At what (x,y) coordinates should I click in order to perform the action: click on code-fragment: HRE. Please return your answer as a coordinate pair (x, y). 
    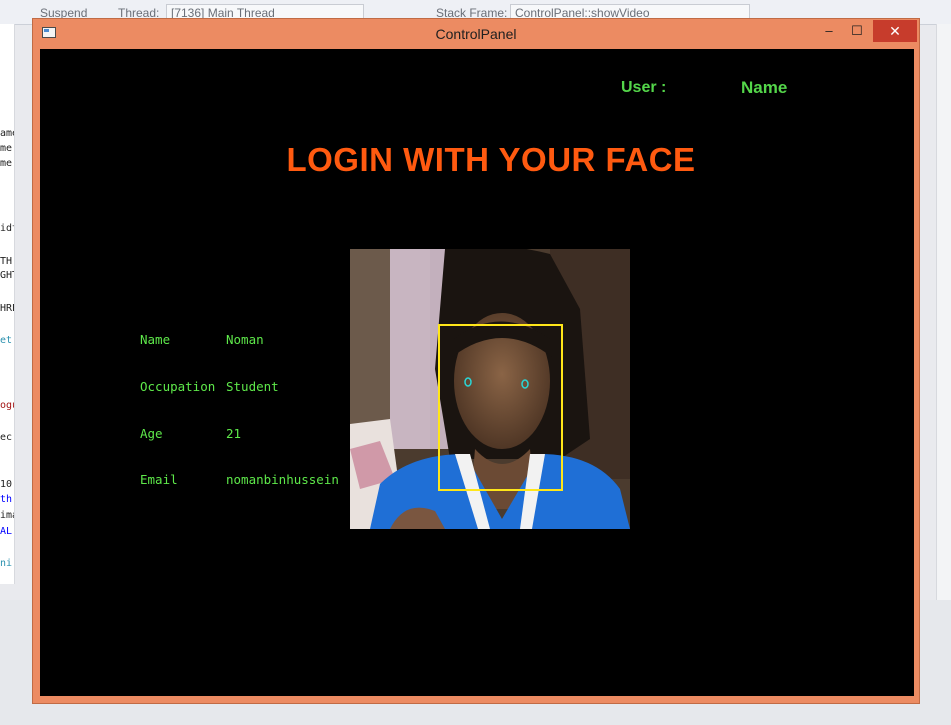
    Looking at the image, I should click on (7, 308).